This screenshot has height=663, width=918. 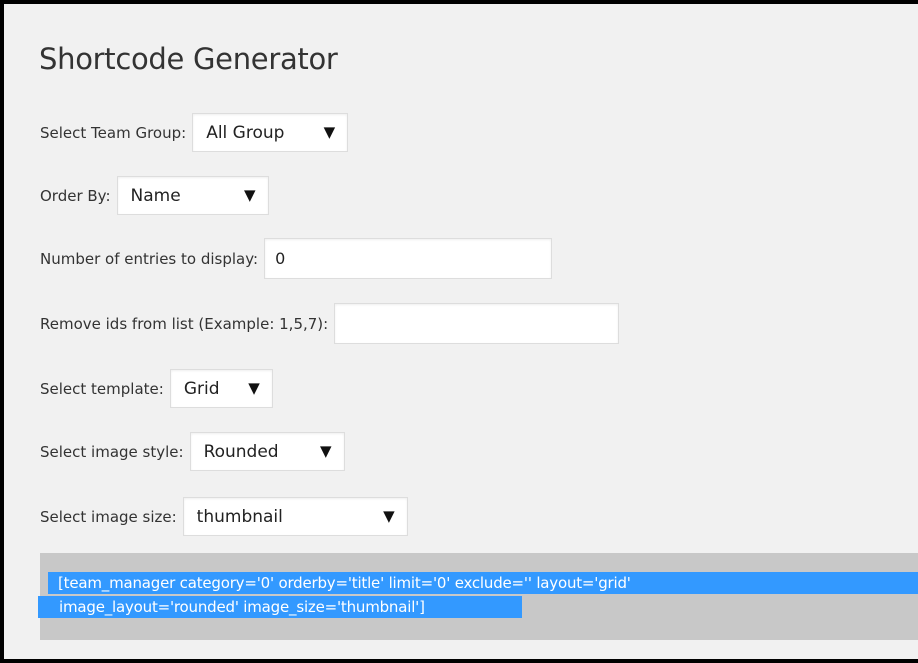 I want to click on entries-row: Number of entries to display: 0, so click(x=296, y=258).